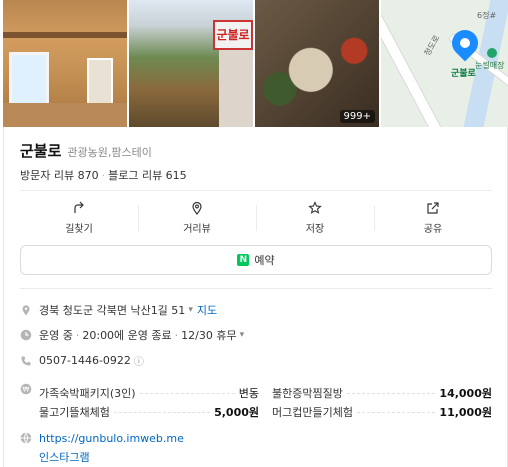  I want to click on star-icon, so click(315, 207).